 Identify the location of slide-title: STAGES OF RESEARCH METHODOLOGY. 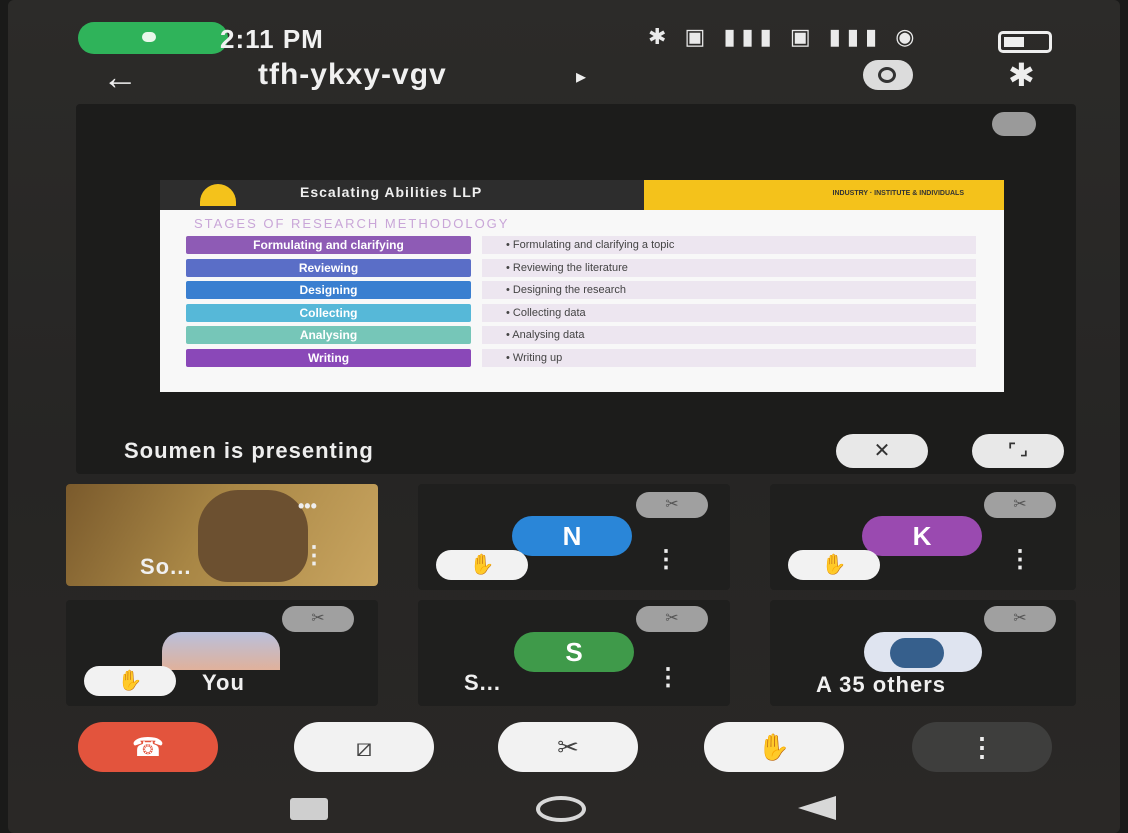
(352, 223).